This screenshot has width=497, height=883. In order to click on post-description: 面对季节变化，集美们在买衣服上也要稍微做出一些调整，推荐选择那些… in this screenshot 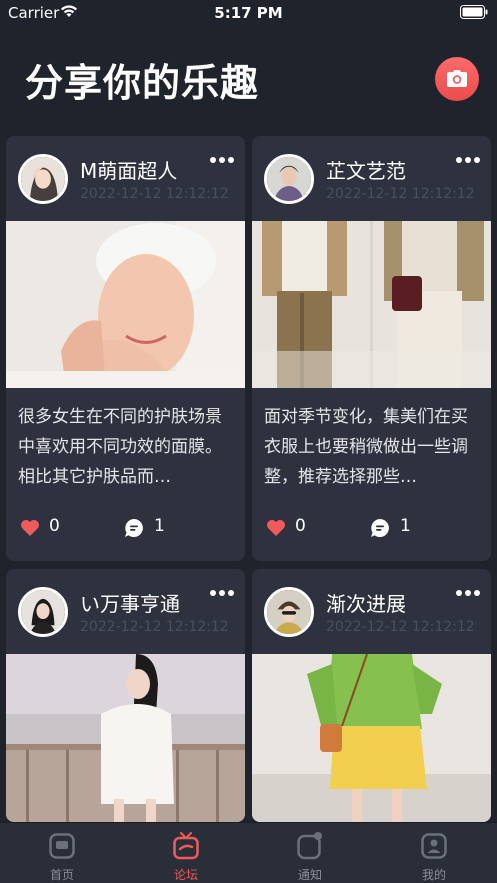, I will do `click(371, 447)`.